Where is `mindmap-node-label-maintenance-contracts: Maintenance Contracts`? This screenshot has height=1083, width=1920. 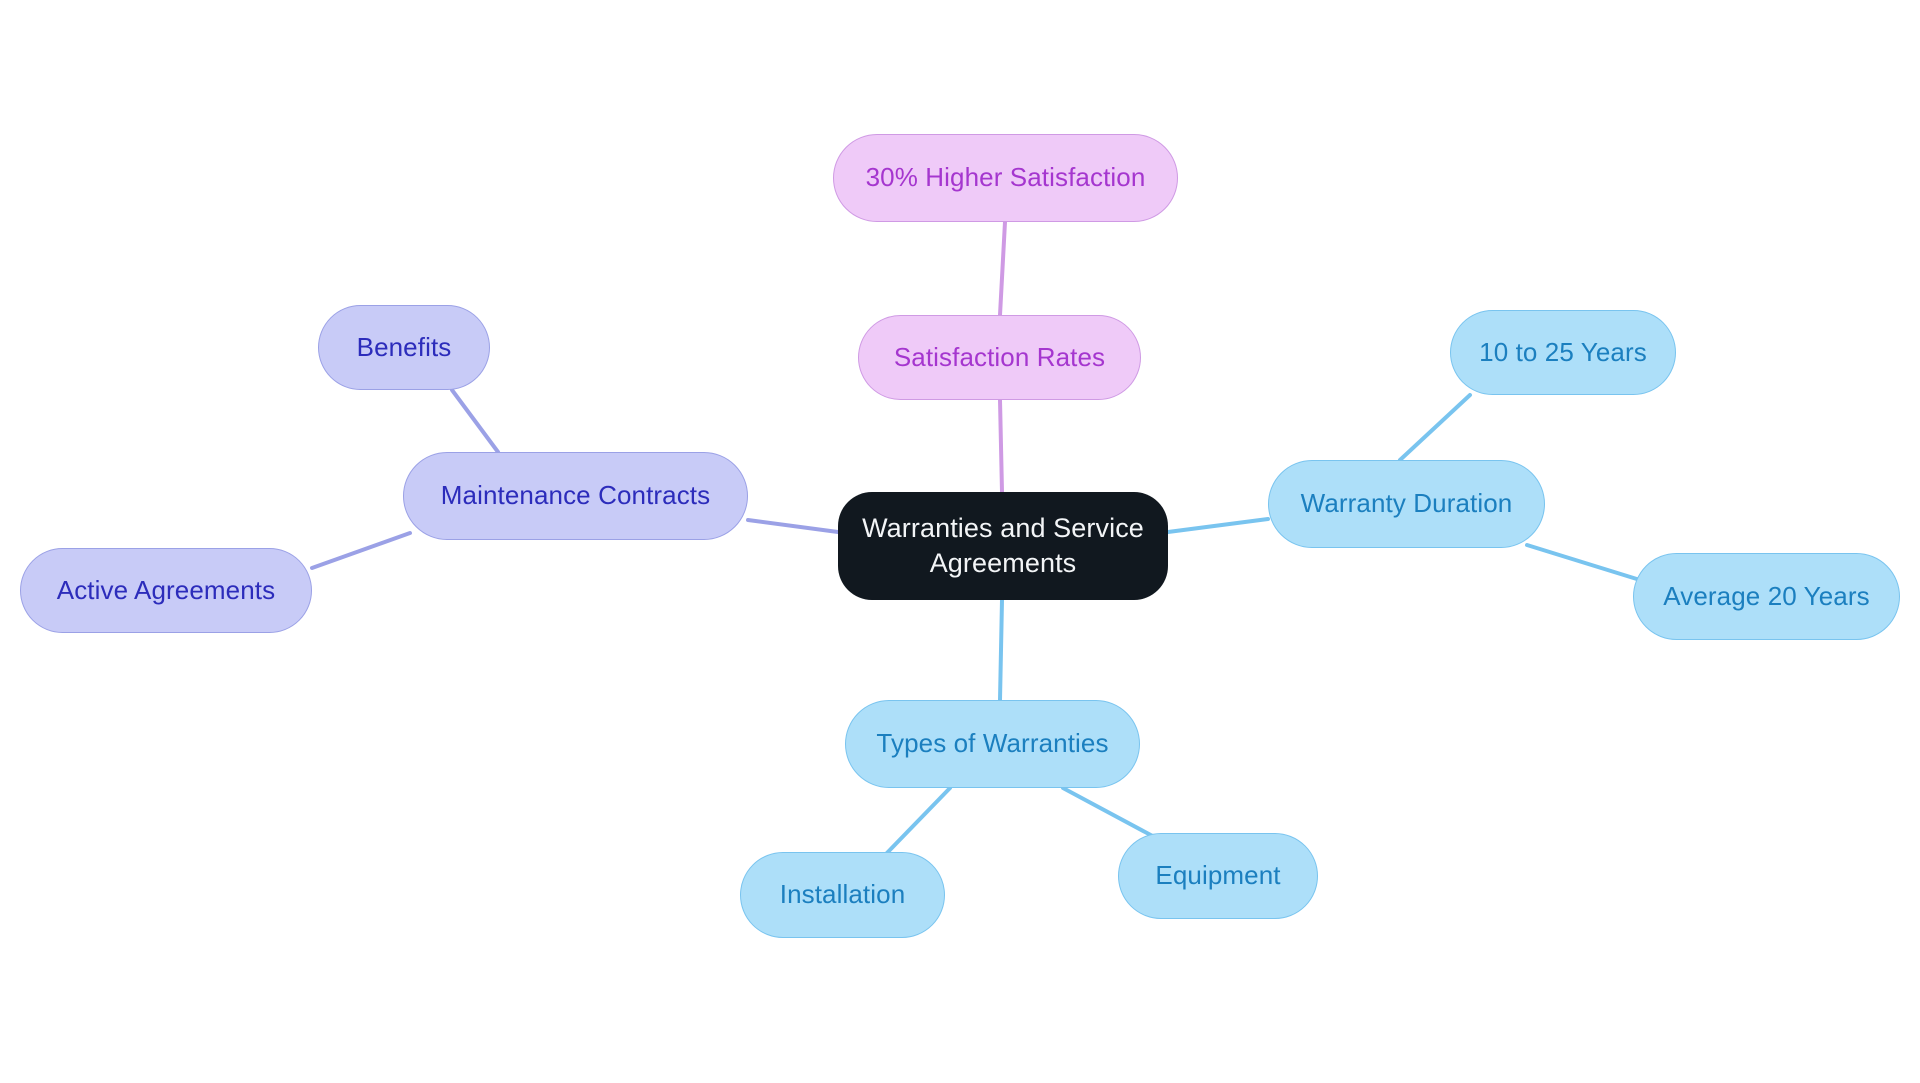
mindmap-node-label-maintenance-contracts: Maintenance Contracts is located at coordinates (575, 495).